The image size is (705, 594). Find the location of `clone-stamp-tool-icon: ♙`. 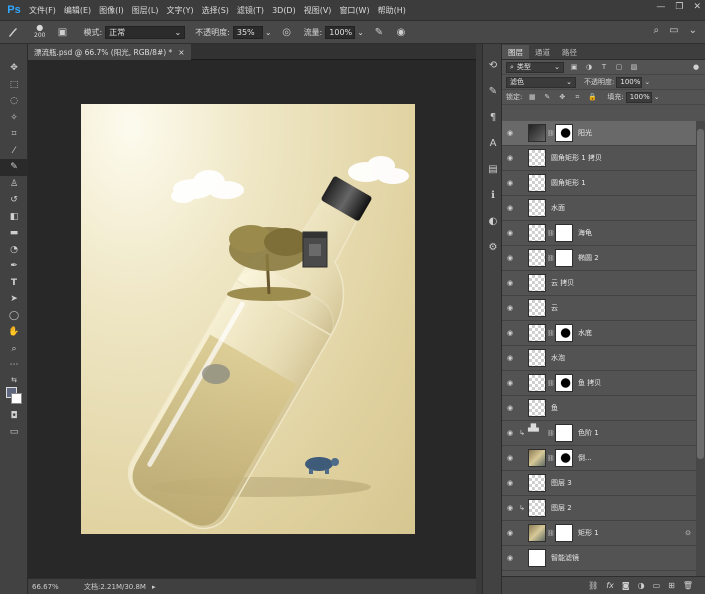

clone-stamp-tool-icon: ♙ is located at coordinates (14, 184).